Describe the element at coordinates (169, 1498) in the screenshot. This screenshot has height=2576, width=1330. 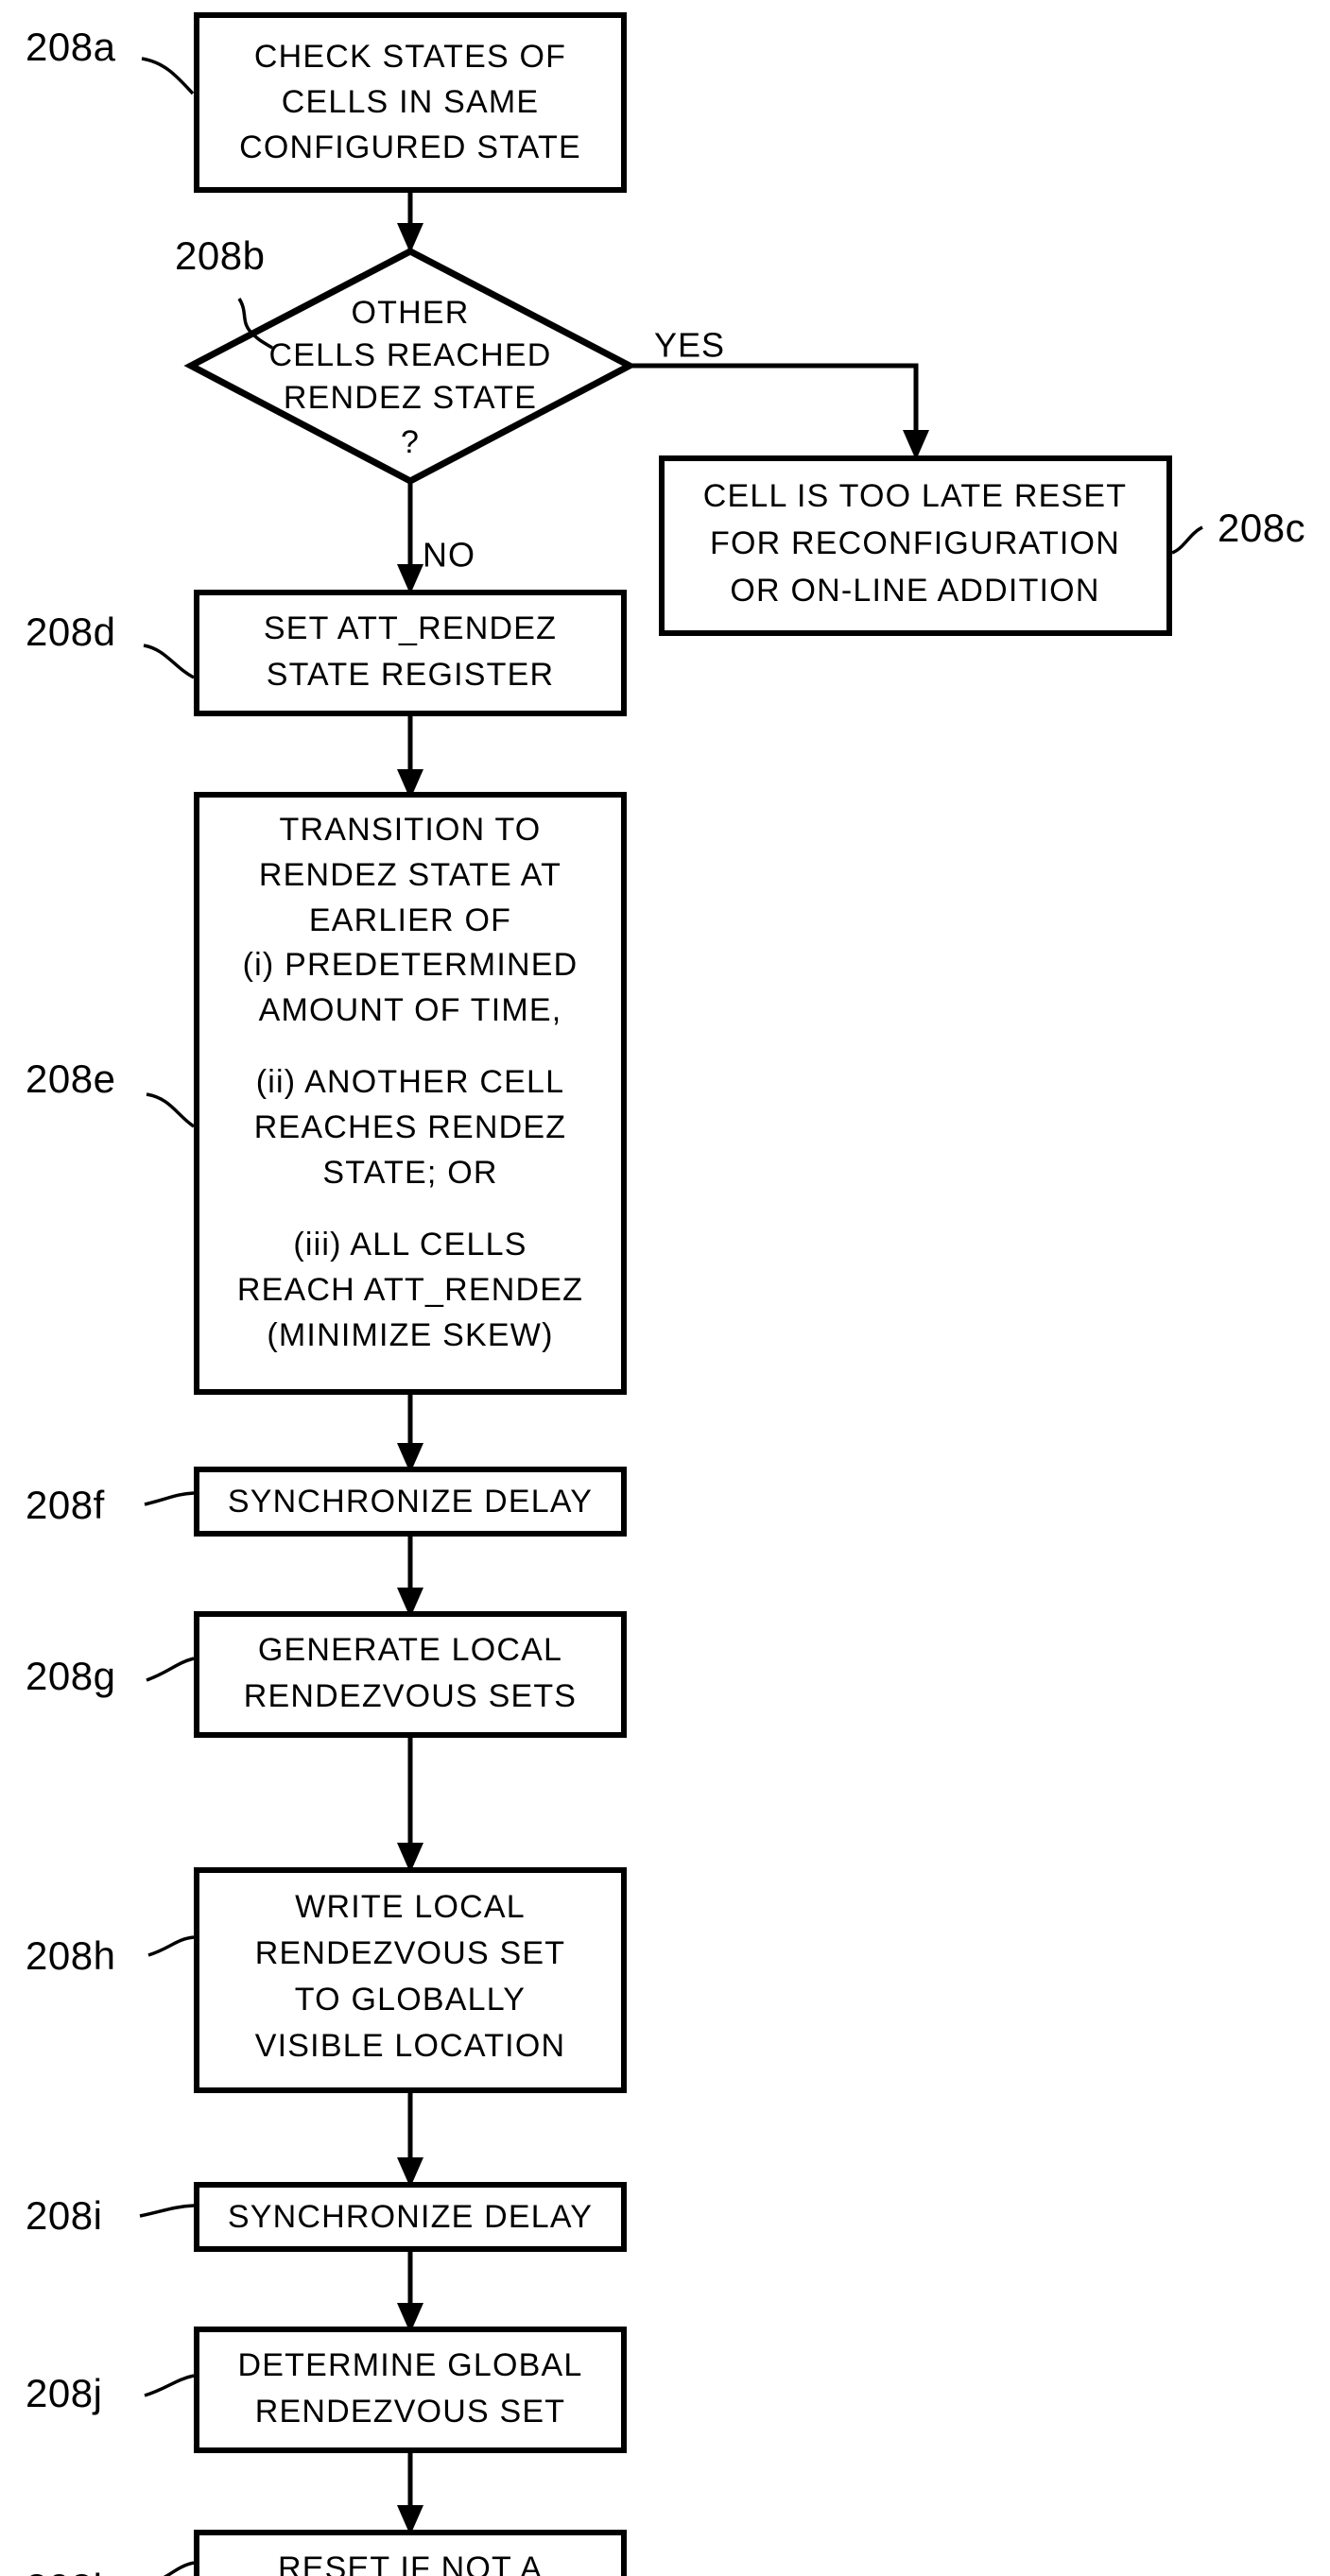
I see `leader-line-208f` at that location.